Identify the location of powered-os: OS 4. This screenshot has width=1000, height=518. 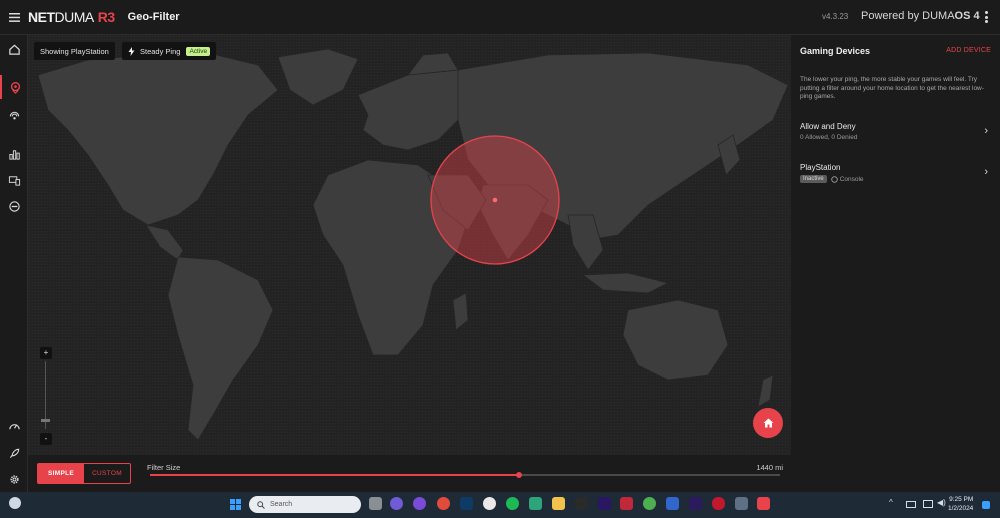
(967, 16).